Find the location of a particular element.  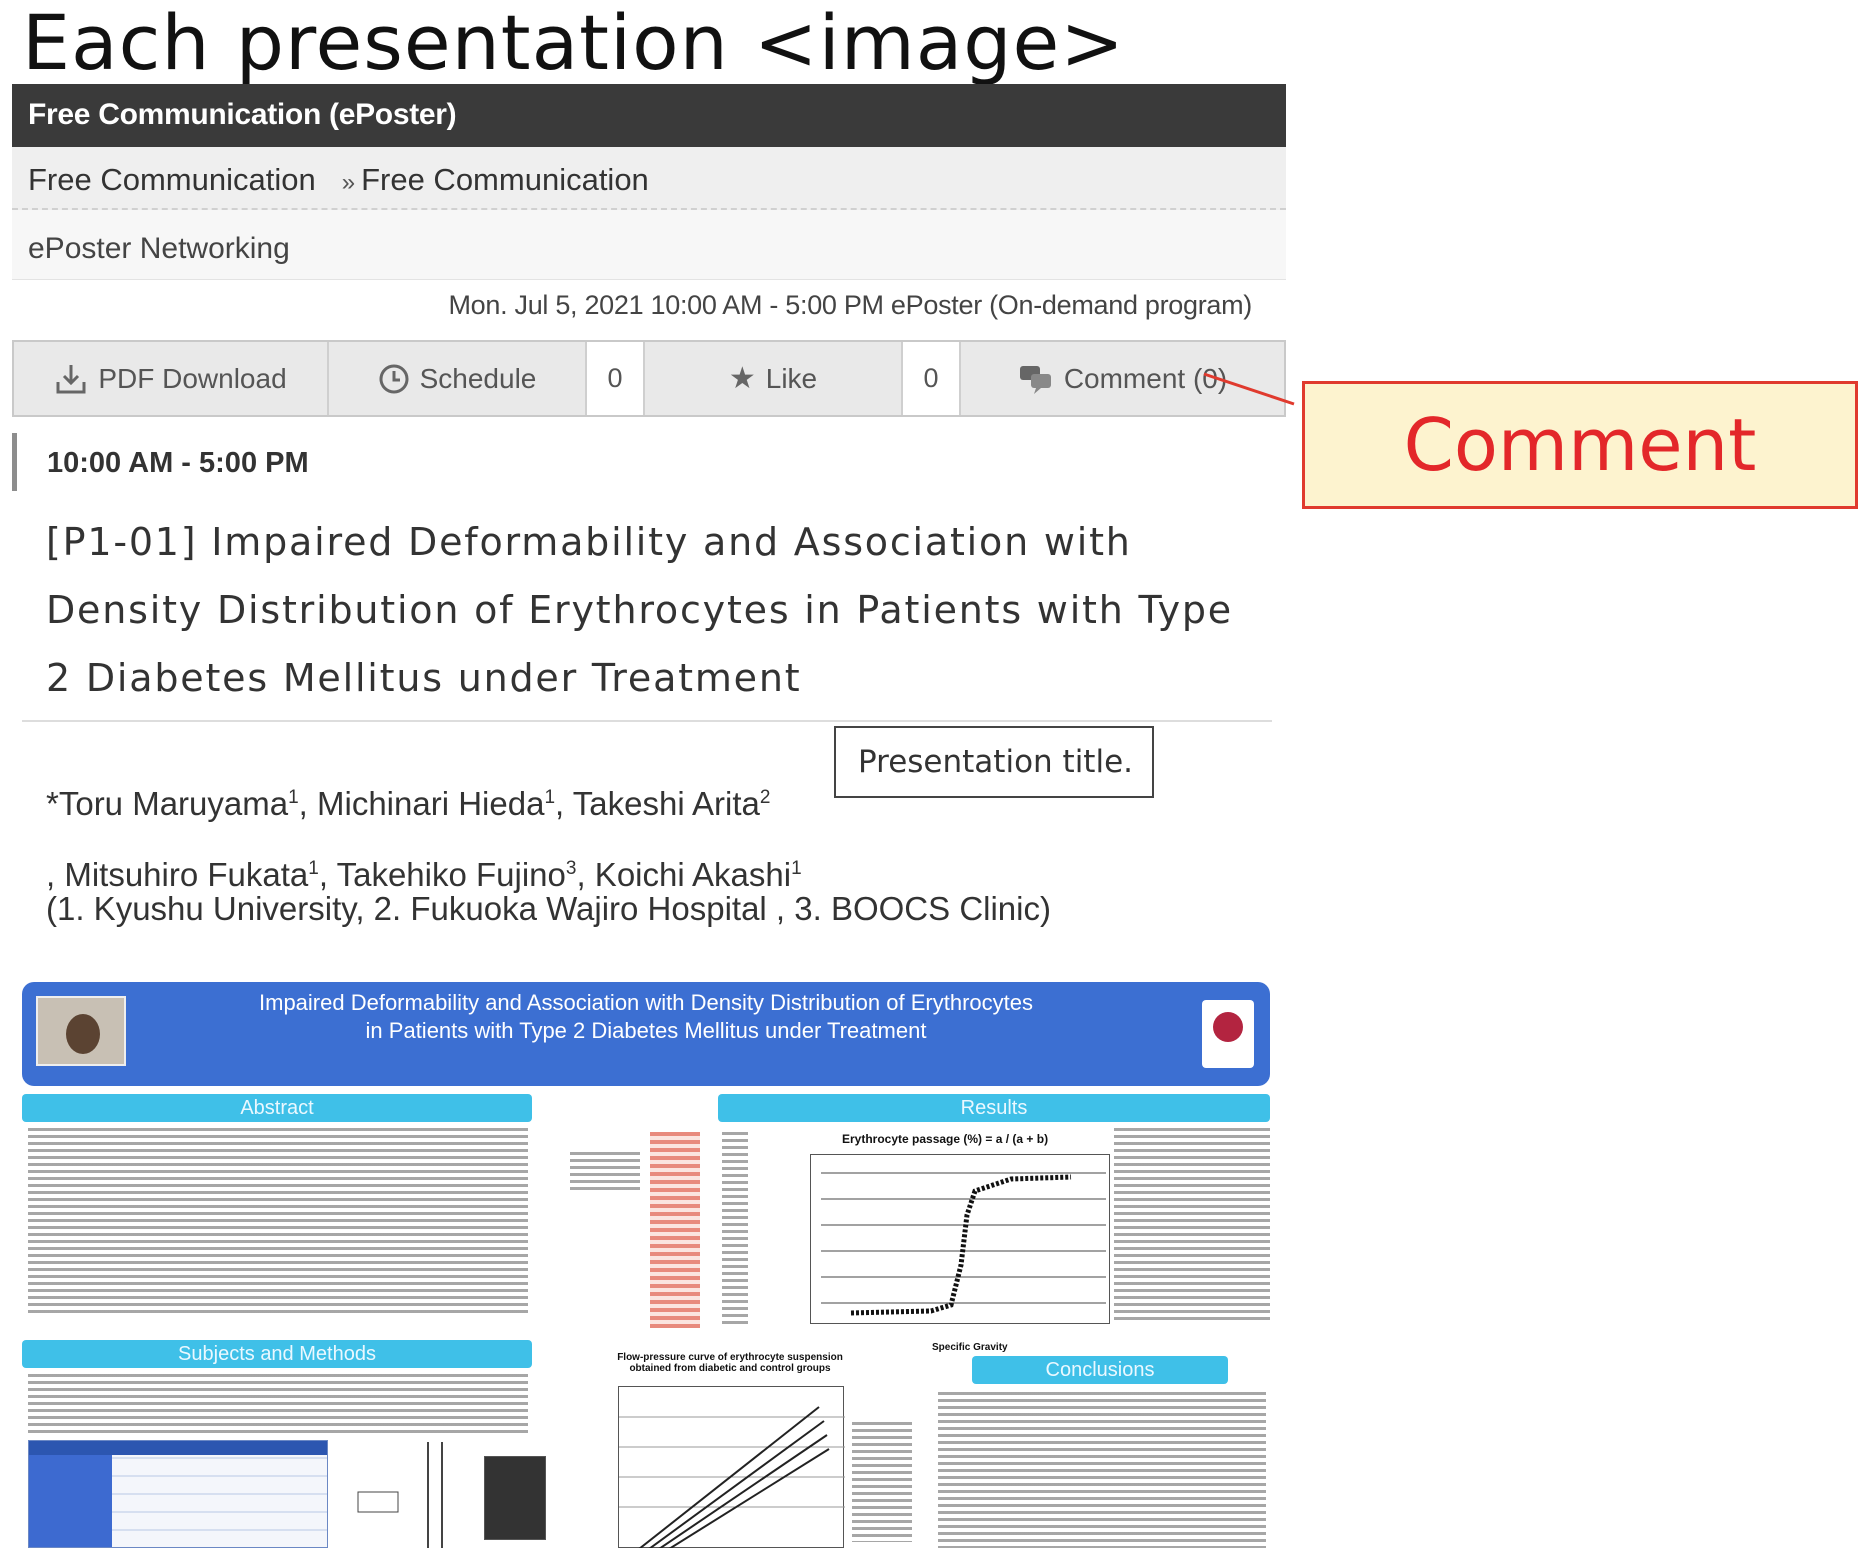

clock-icon is located at coordinates (394, 378).